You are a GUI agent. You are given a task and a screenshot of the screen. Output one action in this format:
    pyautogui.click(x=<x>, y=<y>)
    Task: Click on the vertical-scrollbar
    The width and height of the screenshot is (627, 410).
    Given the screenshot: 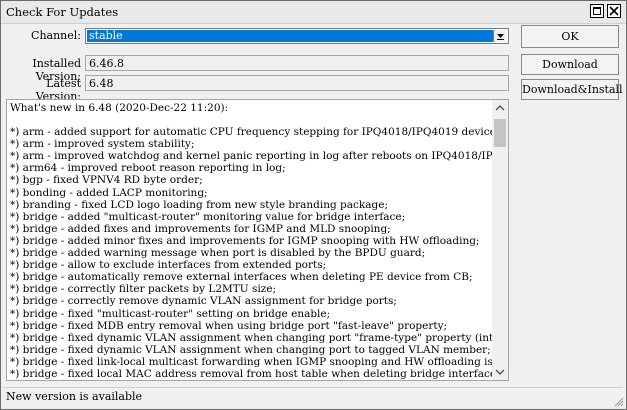 What is the action you would take?
    pyautogui.click(x=500, y=240)
    